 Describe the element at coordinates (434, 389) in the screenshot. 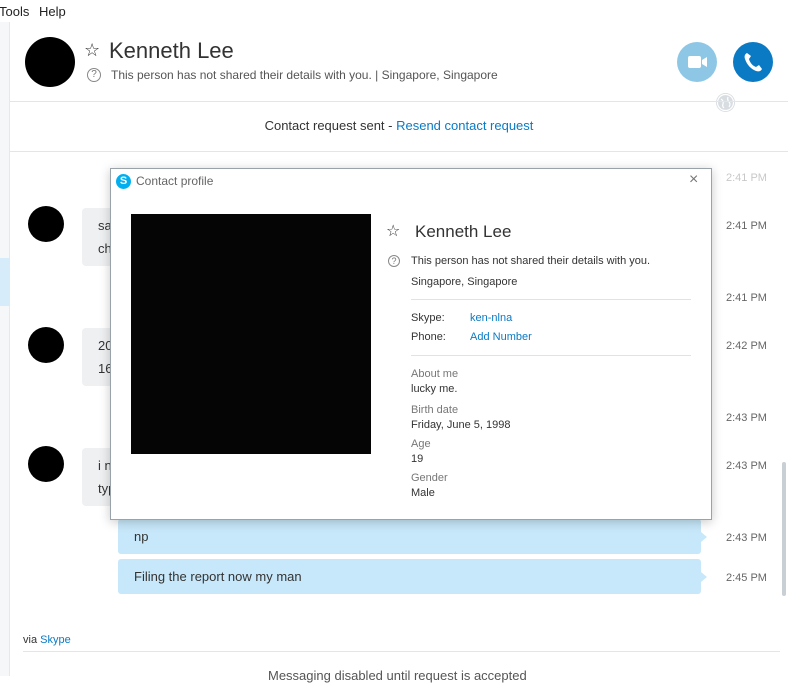

I see `about-value: lucky me.` at that location.